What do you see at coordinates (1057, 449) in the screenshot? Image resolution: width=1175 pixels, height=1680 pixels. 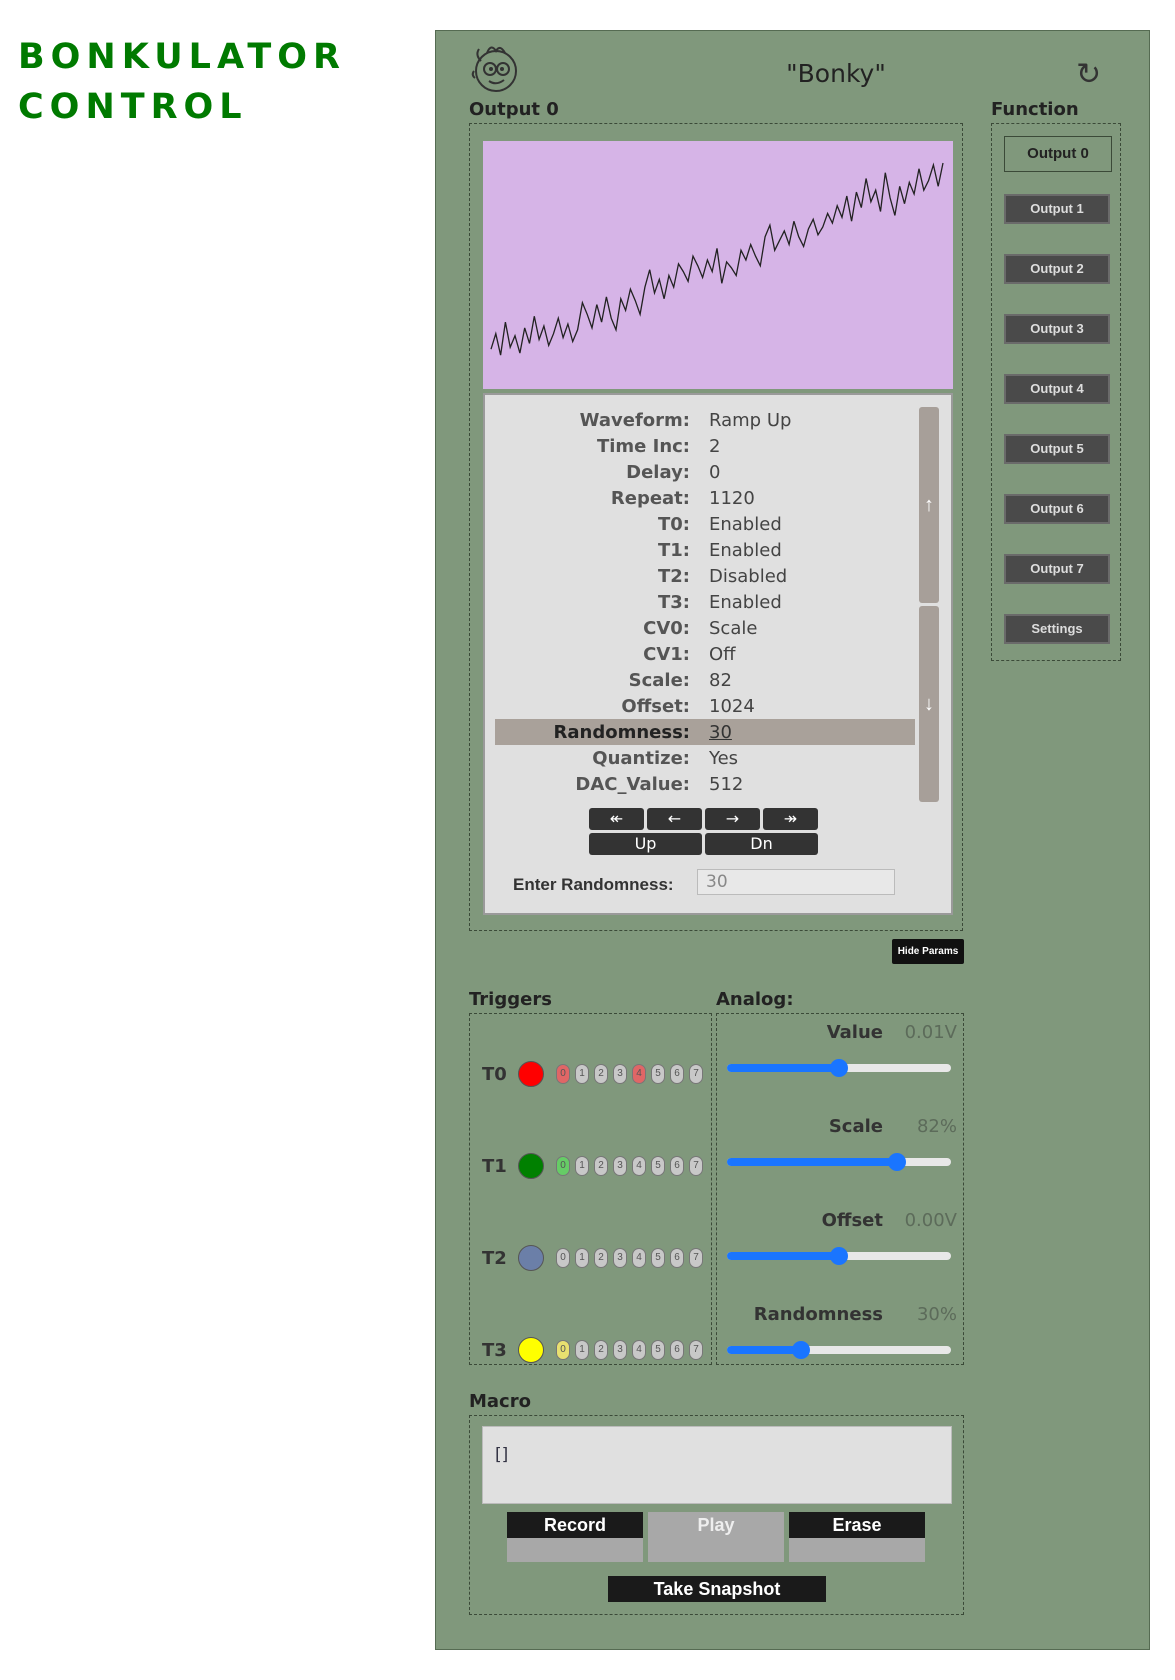 I see `function-output-5-button: Output 5` at bounding box center [1057, 449].